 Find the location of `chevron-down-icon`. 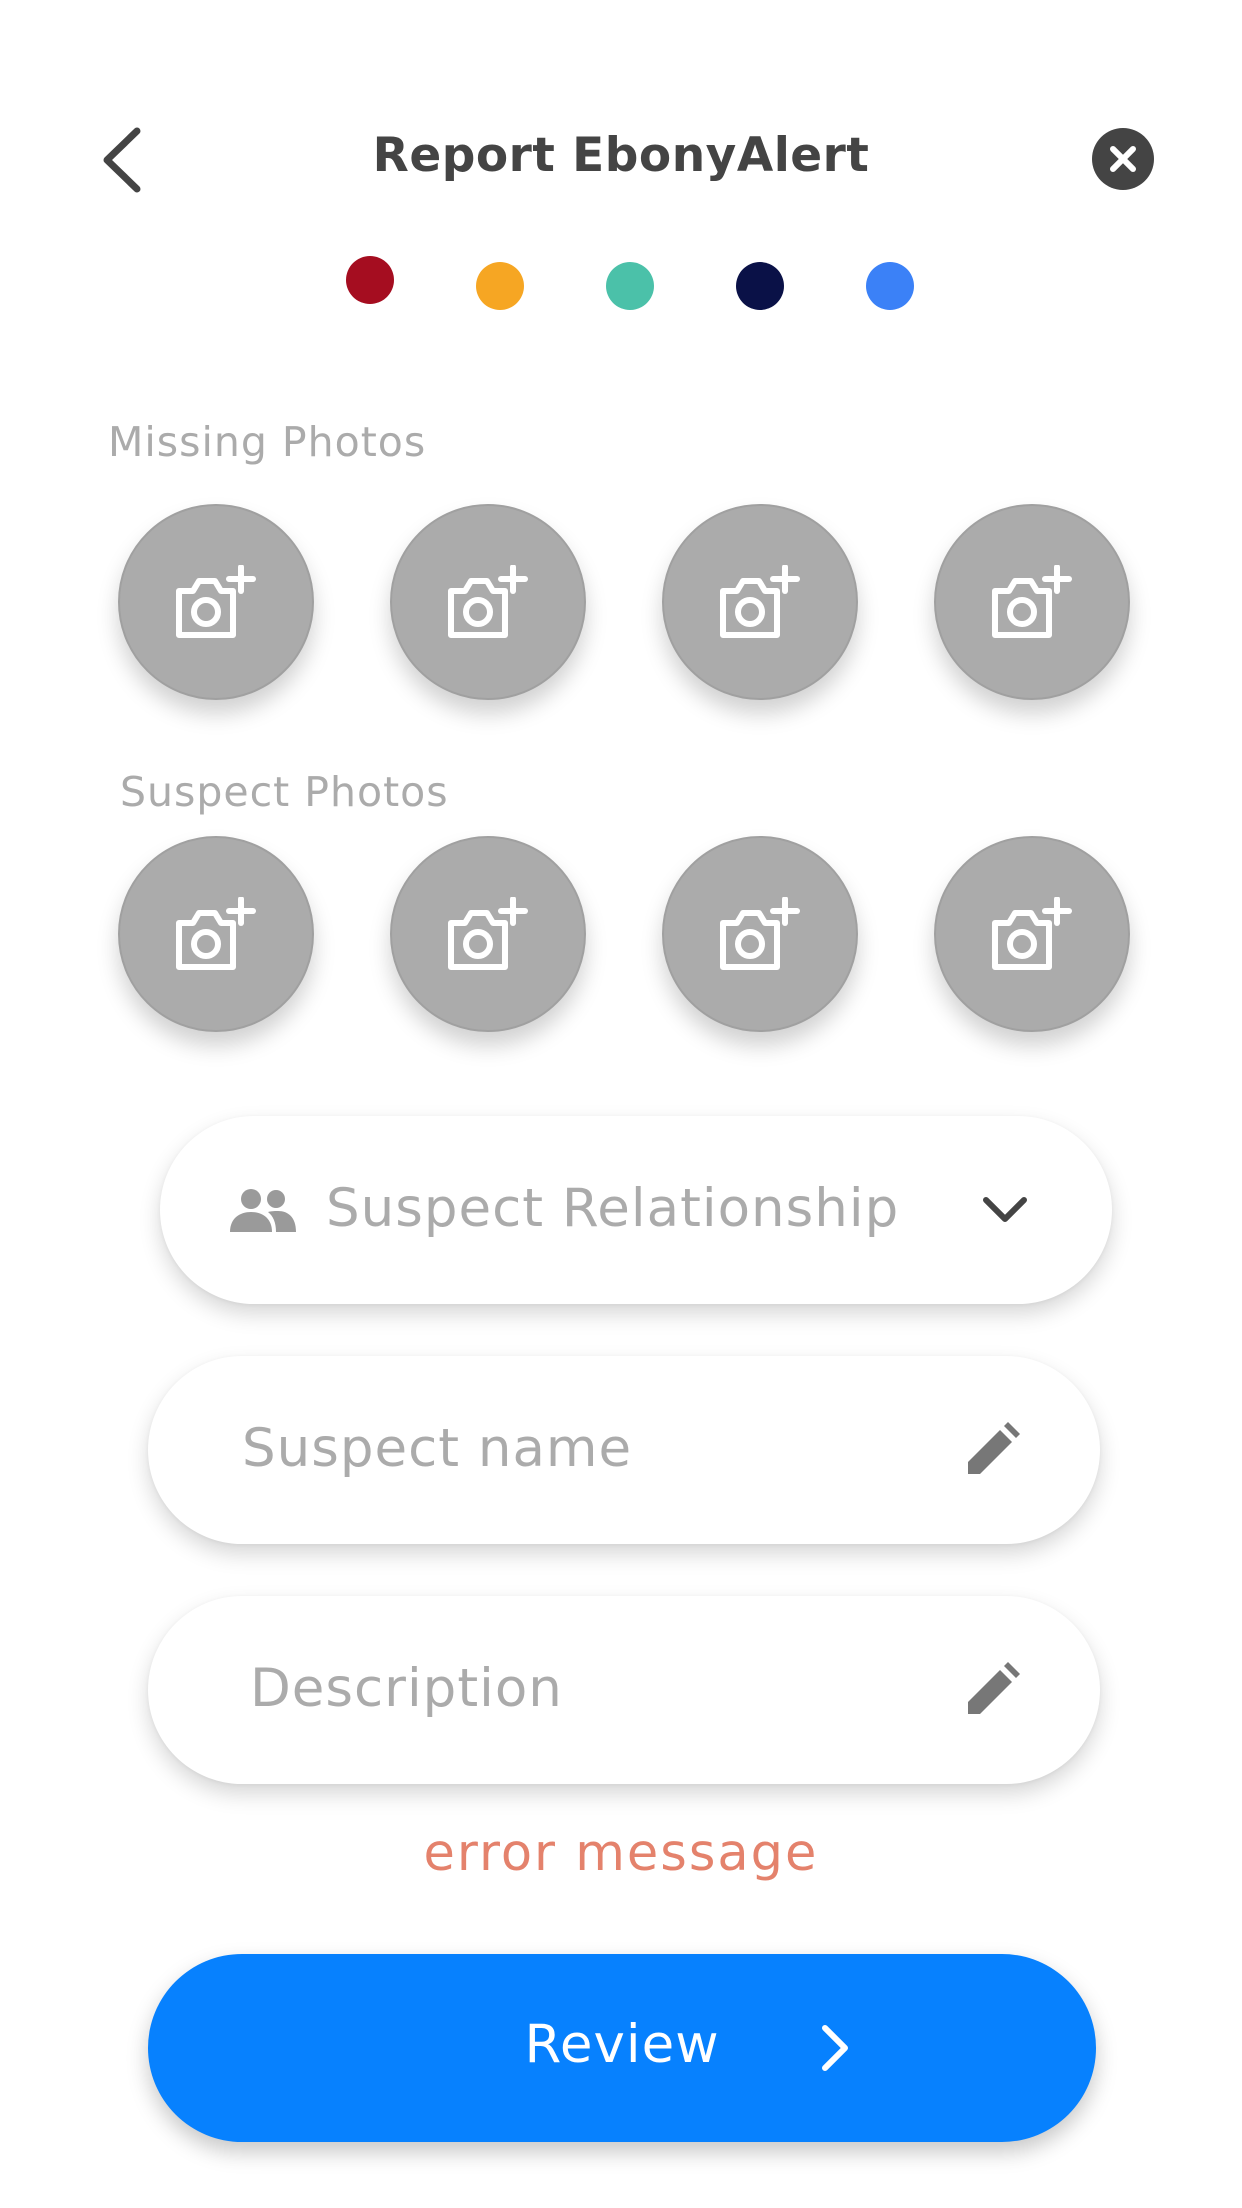

chevron-down-icon is located at coordinates (1005, 1209).